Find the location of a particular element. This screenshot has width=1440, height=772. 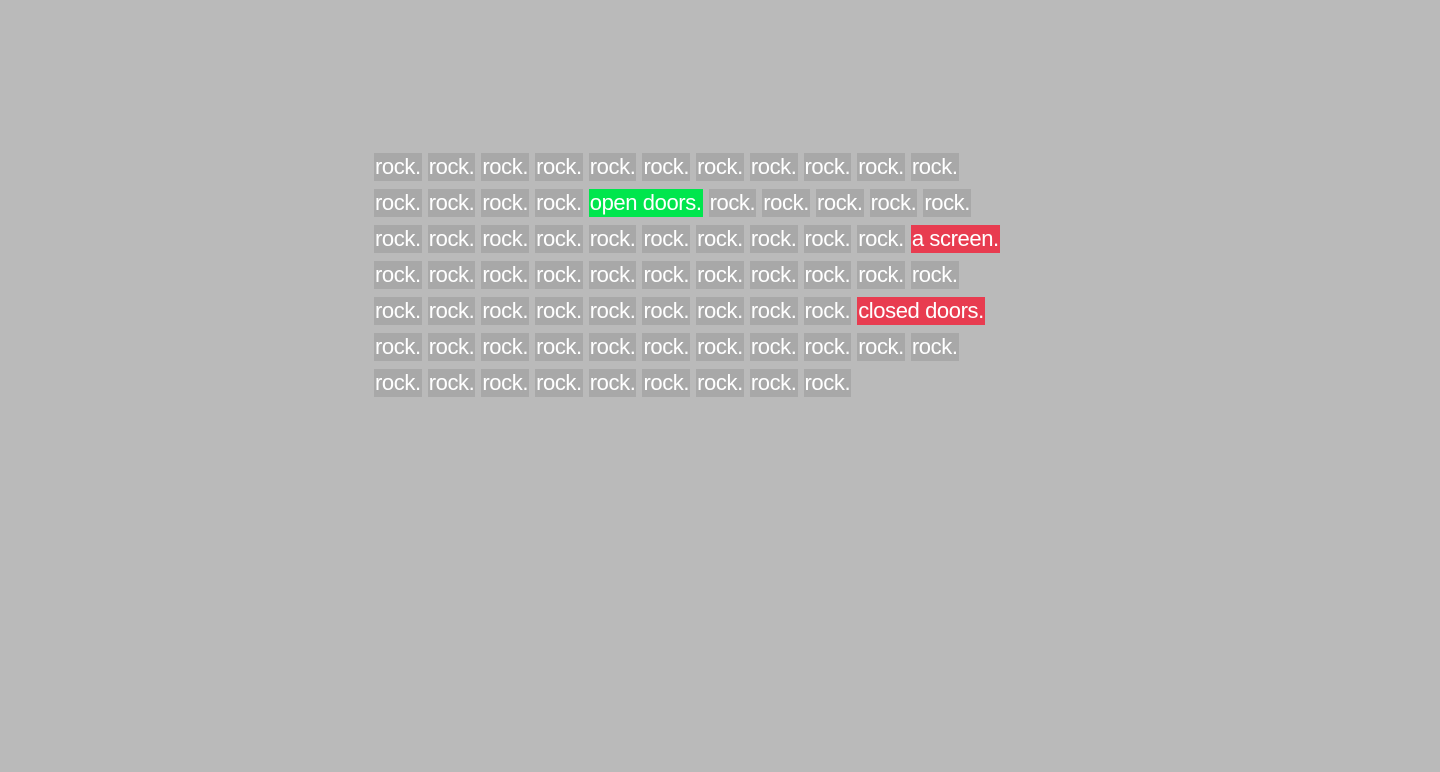

open-doors-word: open doors. is located at coordinates (645, 203).